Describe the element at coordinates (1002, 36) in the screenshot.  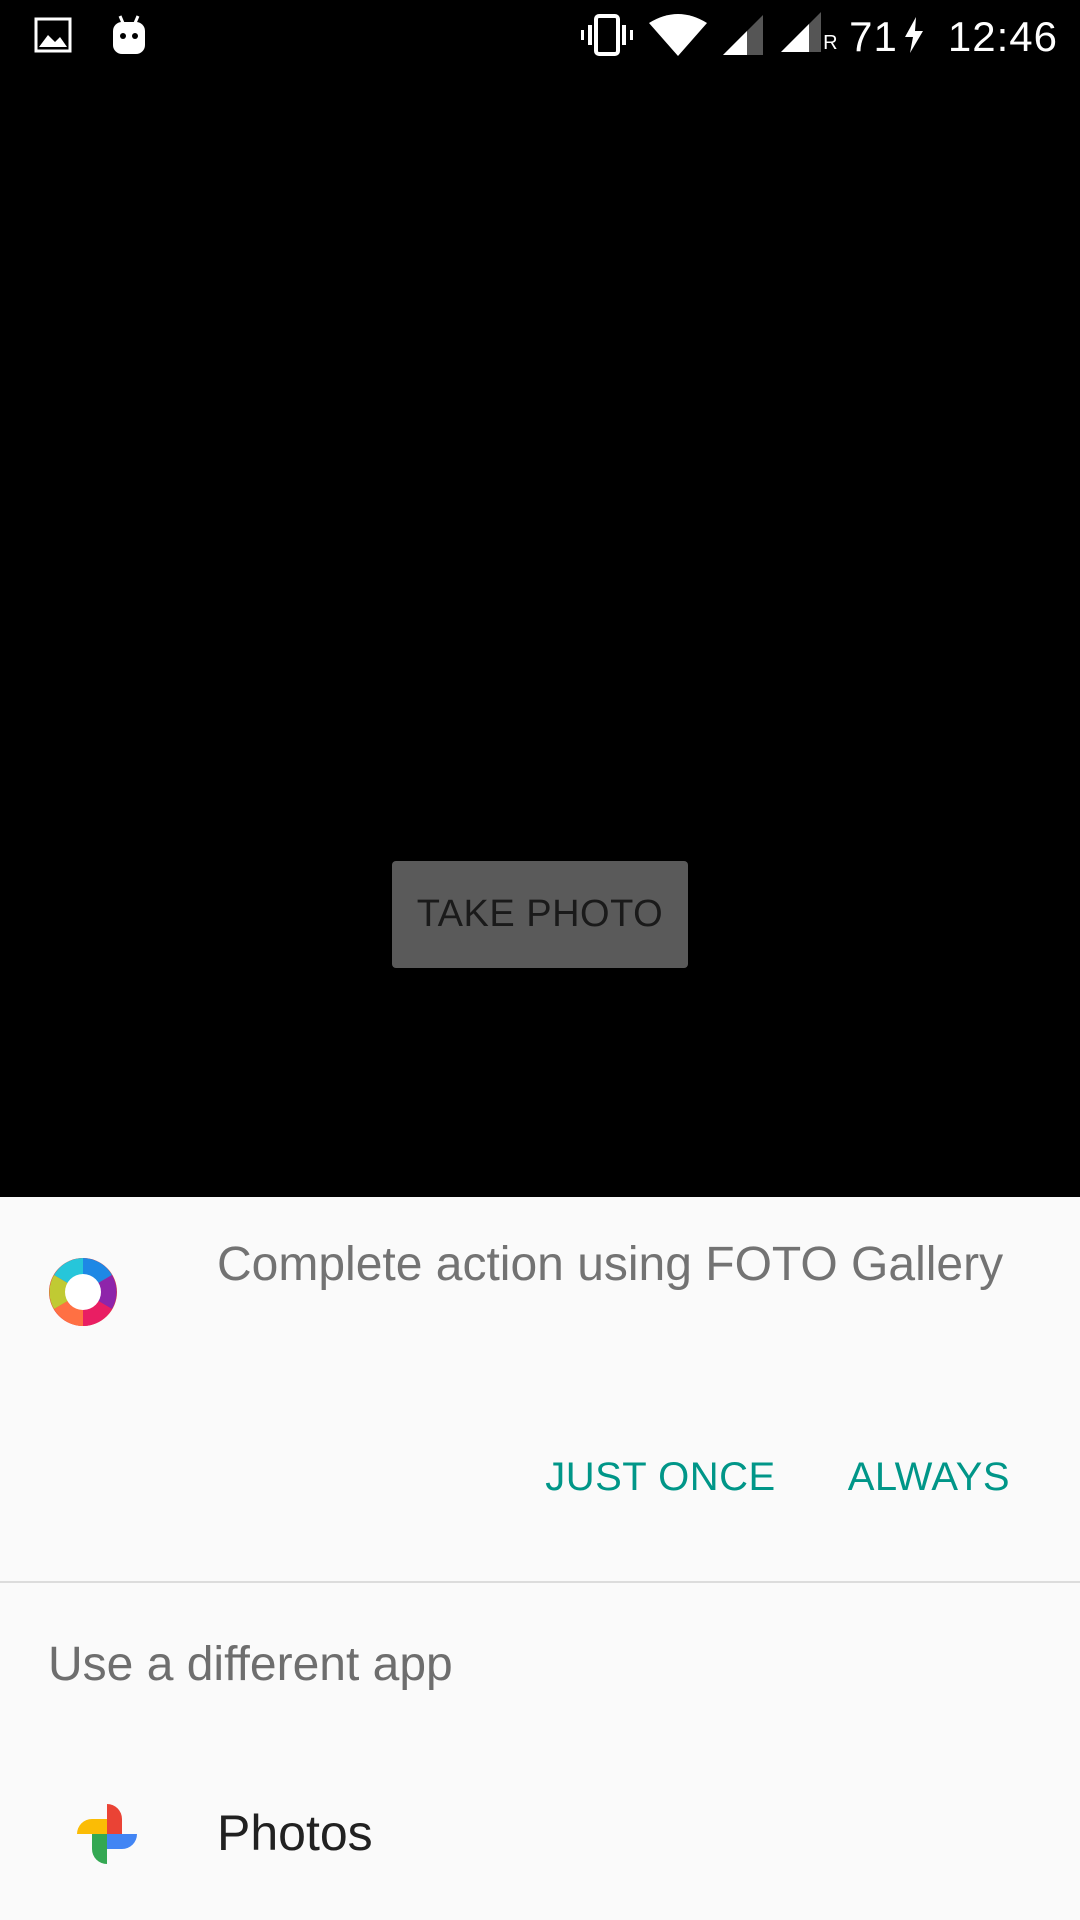
I see `clock: 12:46` at that location.